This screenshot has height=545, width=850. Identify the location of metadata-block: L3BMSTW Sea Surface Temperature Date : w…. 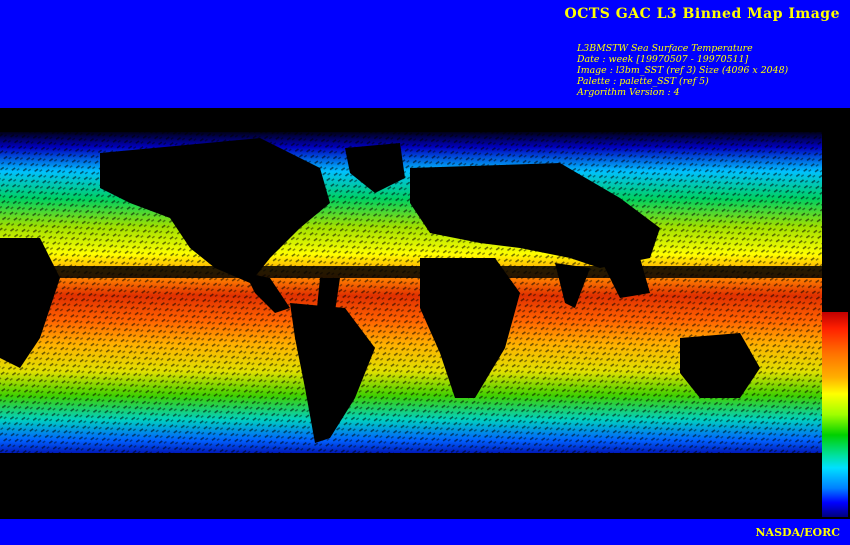
(682, 70).